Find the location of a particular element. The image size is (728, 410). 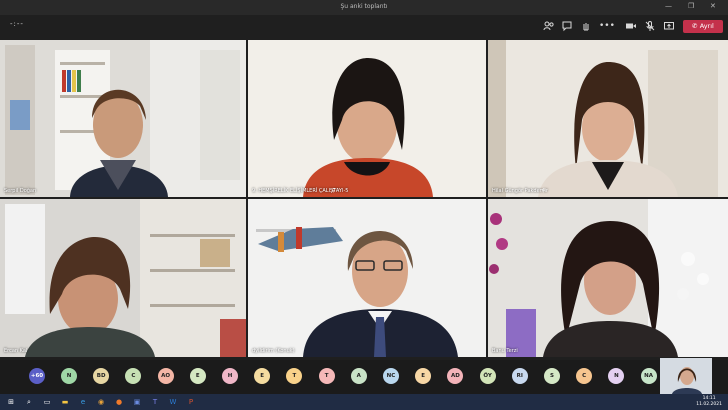

participant-avatar: AD is located at coordinates (455, 376).